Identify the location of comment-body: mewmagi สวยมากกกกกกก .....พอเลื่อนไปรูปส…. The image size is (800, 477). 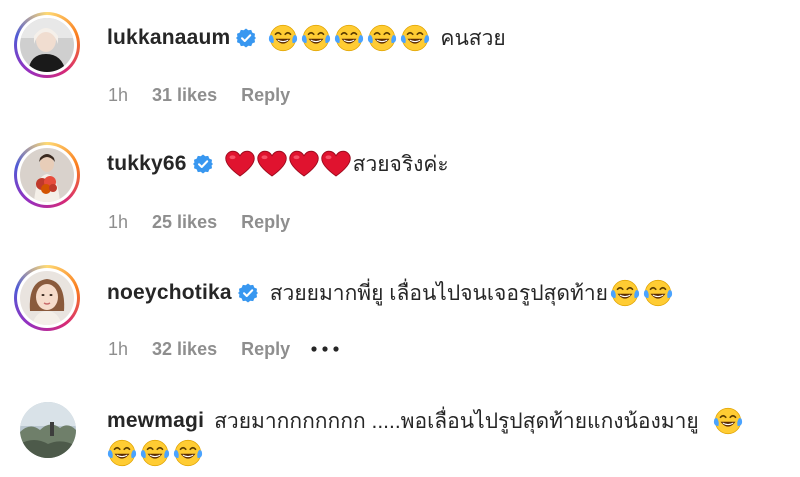
(426, 421).